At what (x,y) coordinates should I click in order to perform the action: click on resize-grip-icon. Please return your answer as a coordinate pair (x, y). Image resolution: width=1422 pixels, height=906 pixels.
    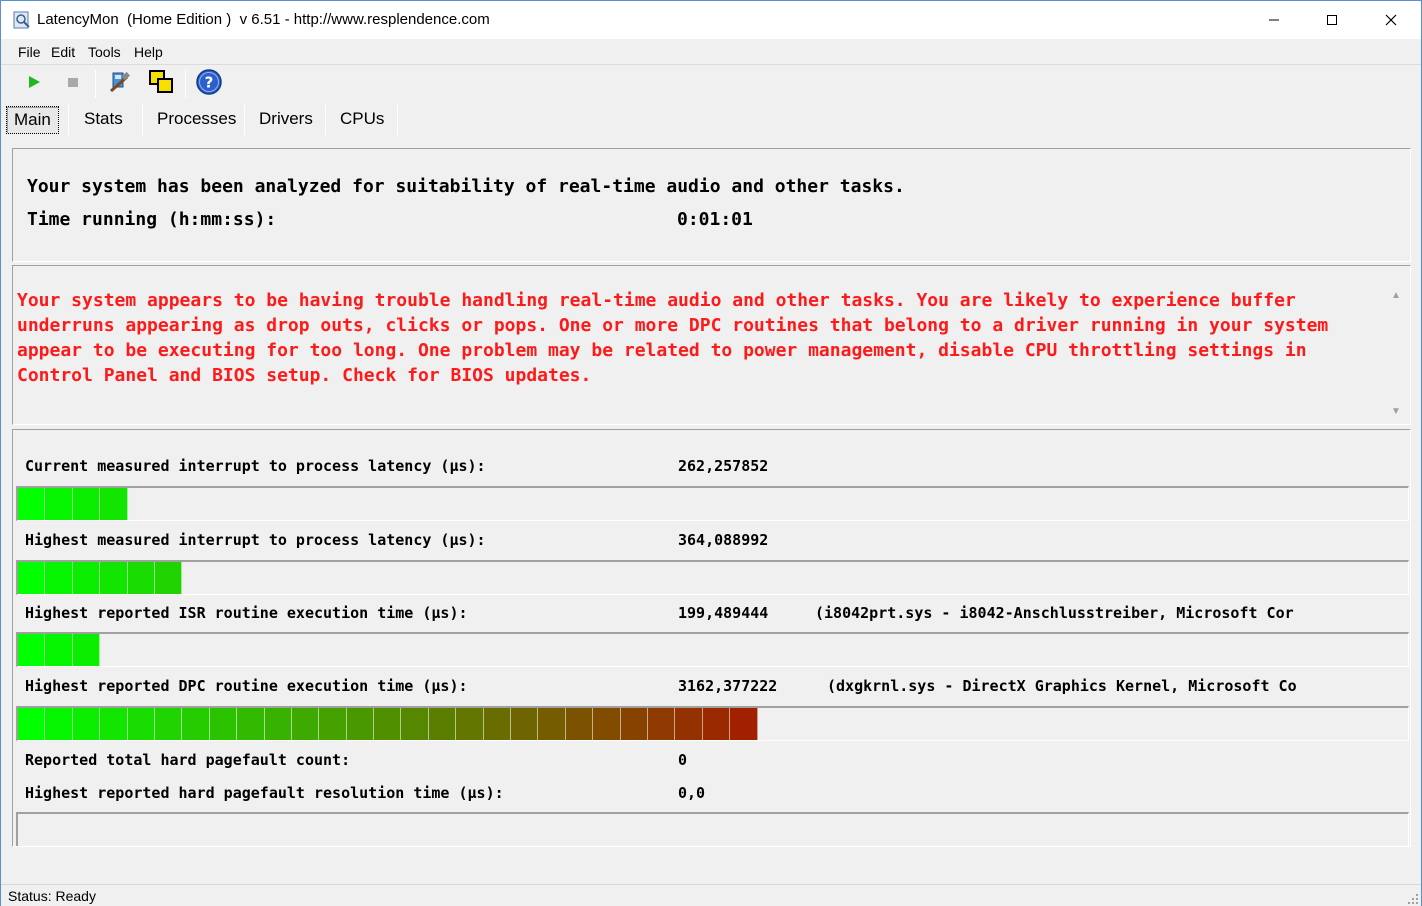
    Looking at the image, I should click on (1413, 898).